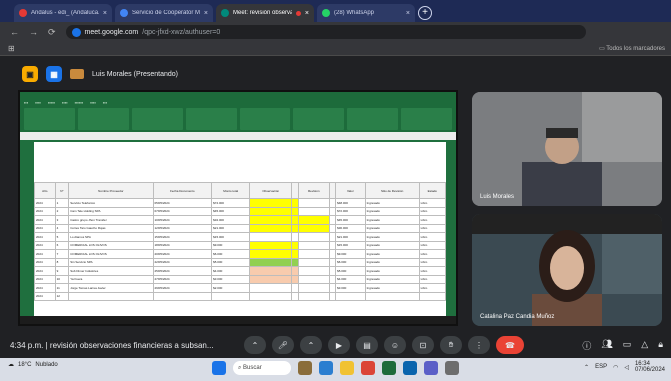 The image size is (671, 381). What do you see at coordinates (231, 262) in the screenshot?
I see `table-cell: $5.000` at bounding box center [231, 262].